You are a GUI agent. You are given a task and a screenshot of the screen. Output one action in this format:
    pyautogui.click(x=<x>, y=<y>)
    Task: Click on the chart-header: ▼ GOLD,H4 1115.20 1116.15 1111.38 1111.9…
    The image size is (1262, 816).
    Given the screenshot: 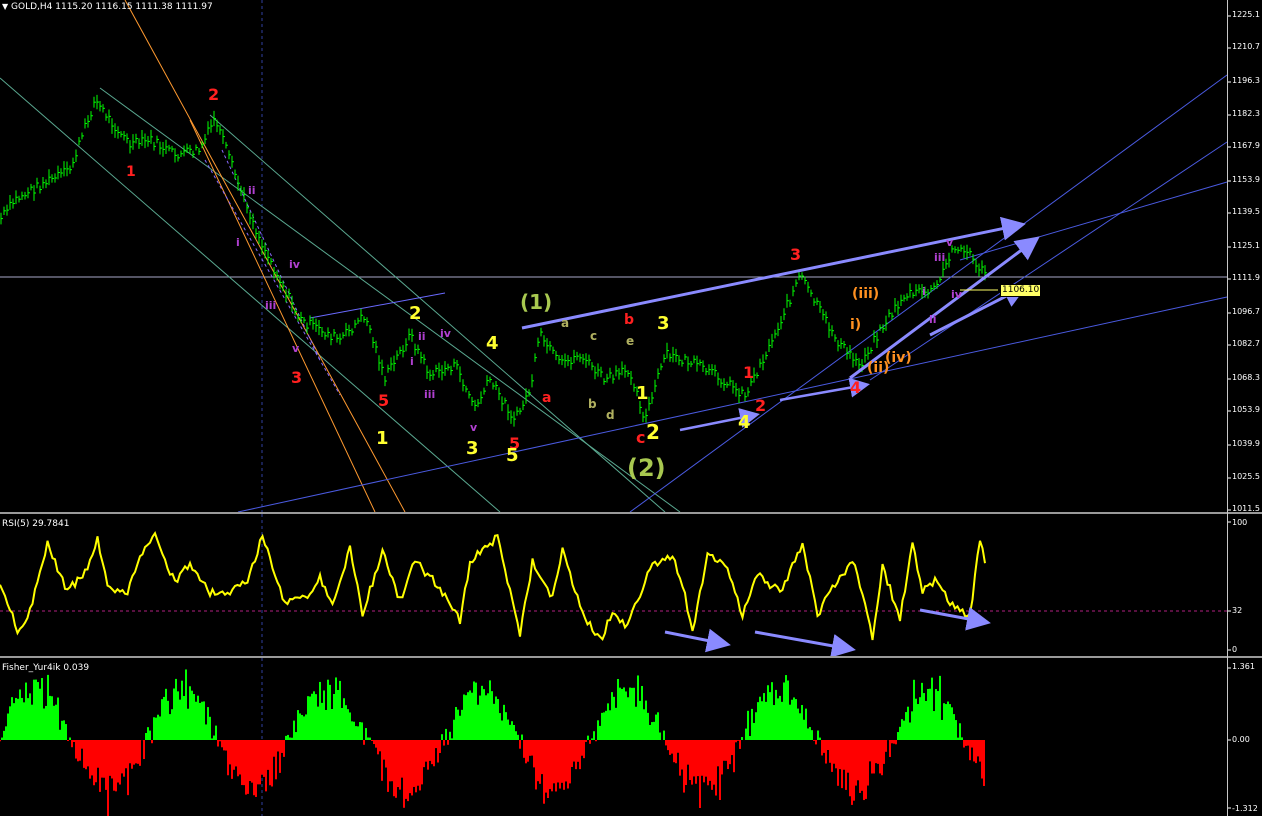 What is the action you would take?
    pyautogui.click(x=107, y=7)
    